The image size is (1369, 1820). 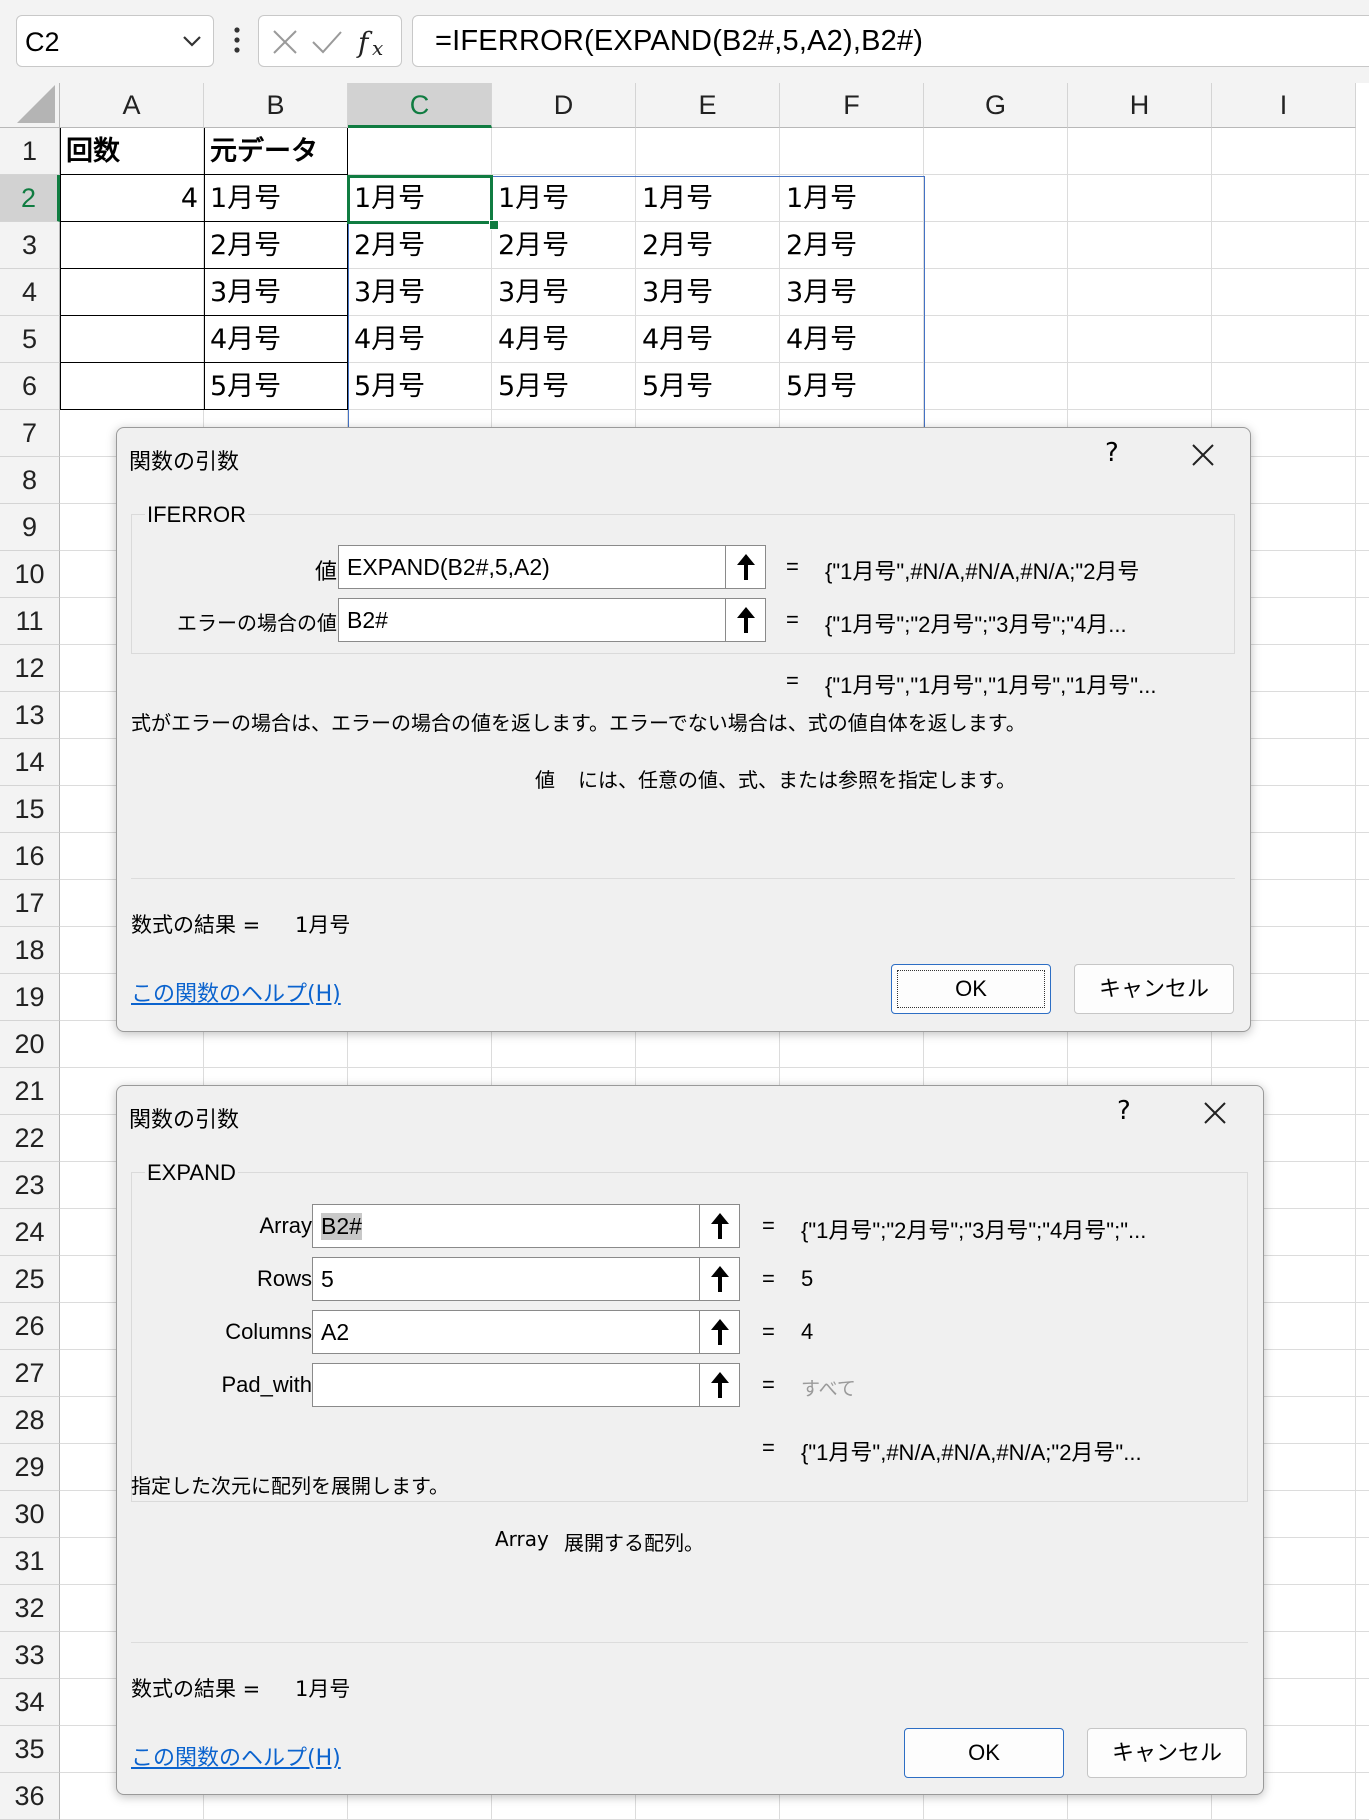 I want to click on row-header-4: 4, so click(x=30, y=292).